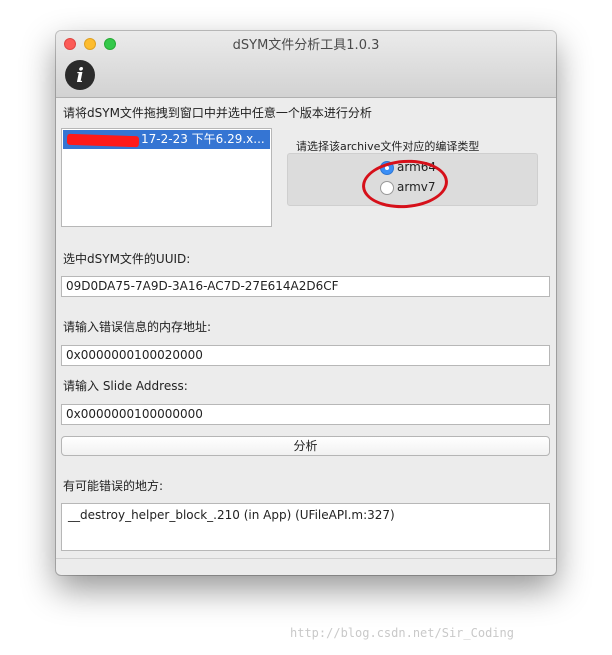  What do you see at coordinates (306, 64) in the screenshot?
I see `titlebar: dSYM文件分析工具1.0.3 i` at bounding box center [306, 64].